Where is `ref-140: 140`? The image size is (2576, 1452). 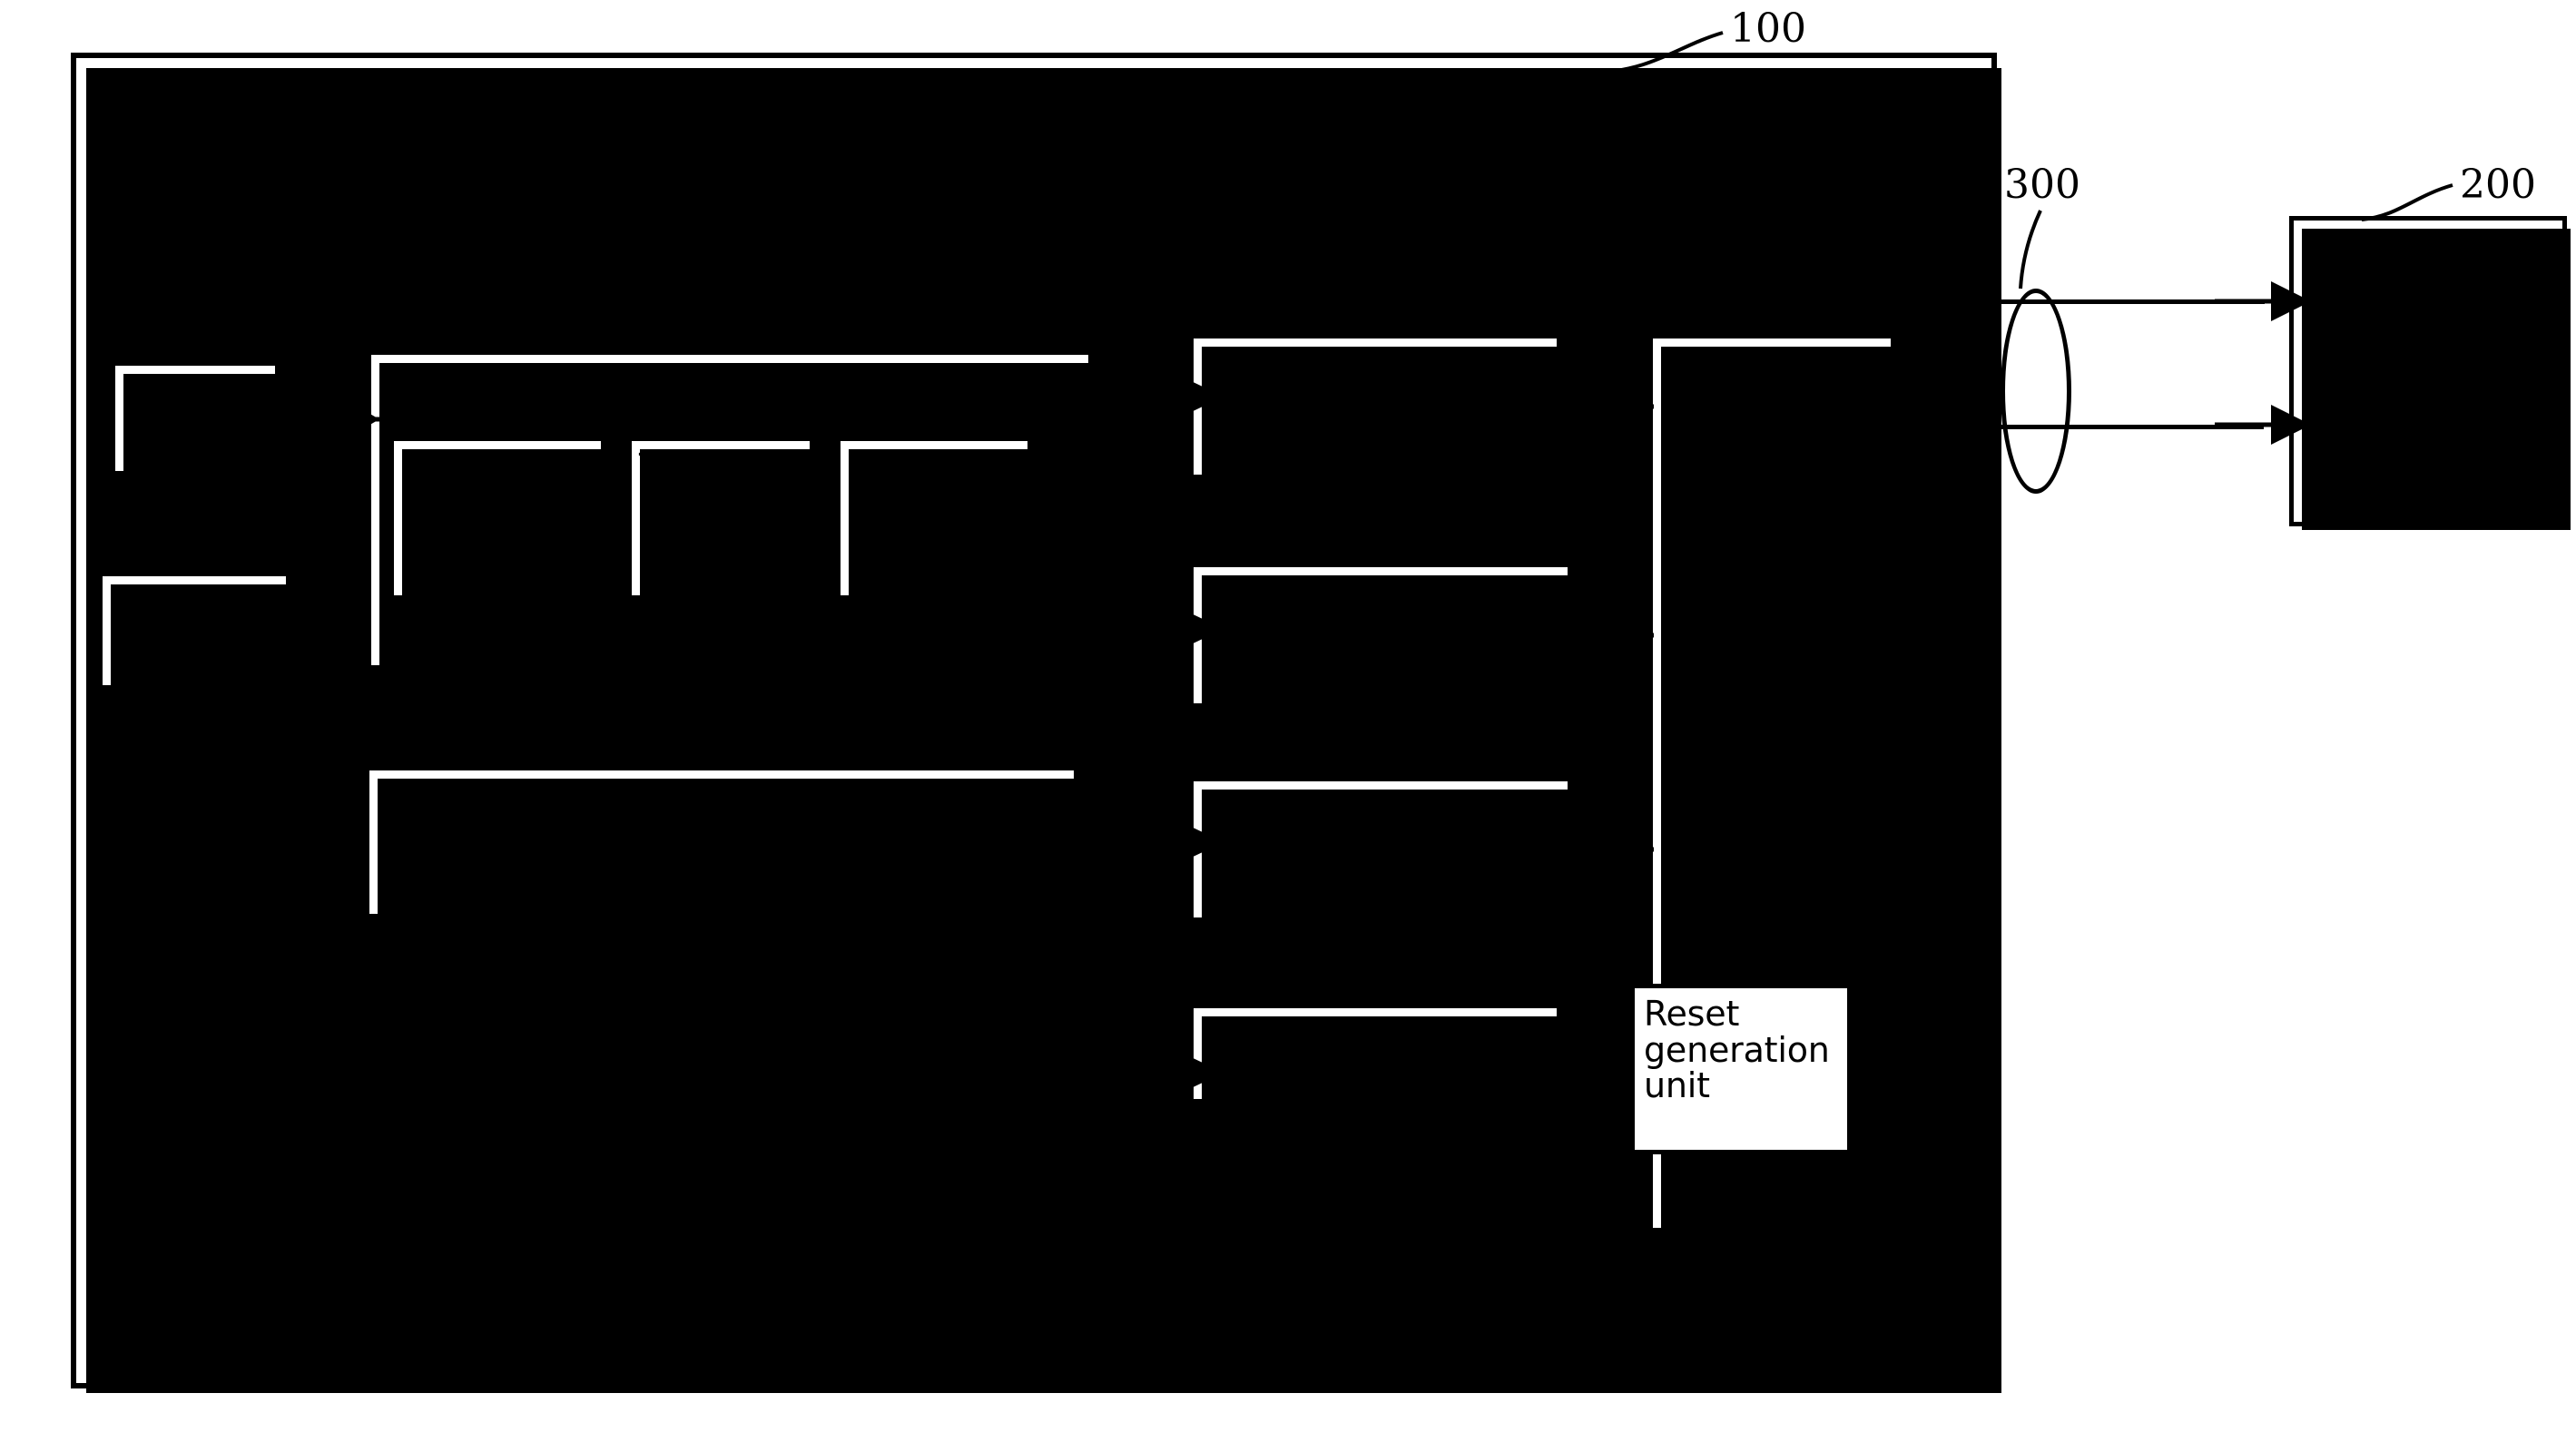
ref-140: 140 is located at coordinates (249, 724).